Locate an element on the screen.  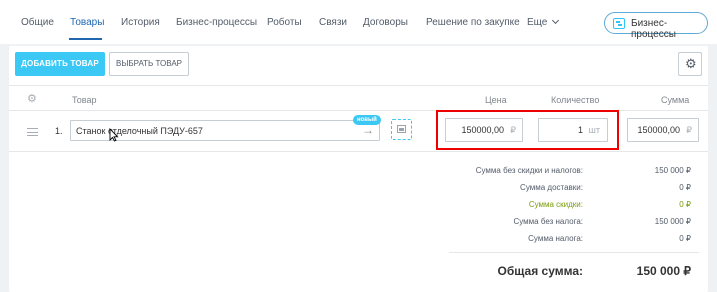
arrow-right-icon: → is located at coordinates (368, 130).